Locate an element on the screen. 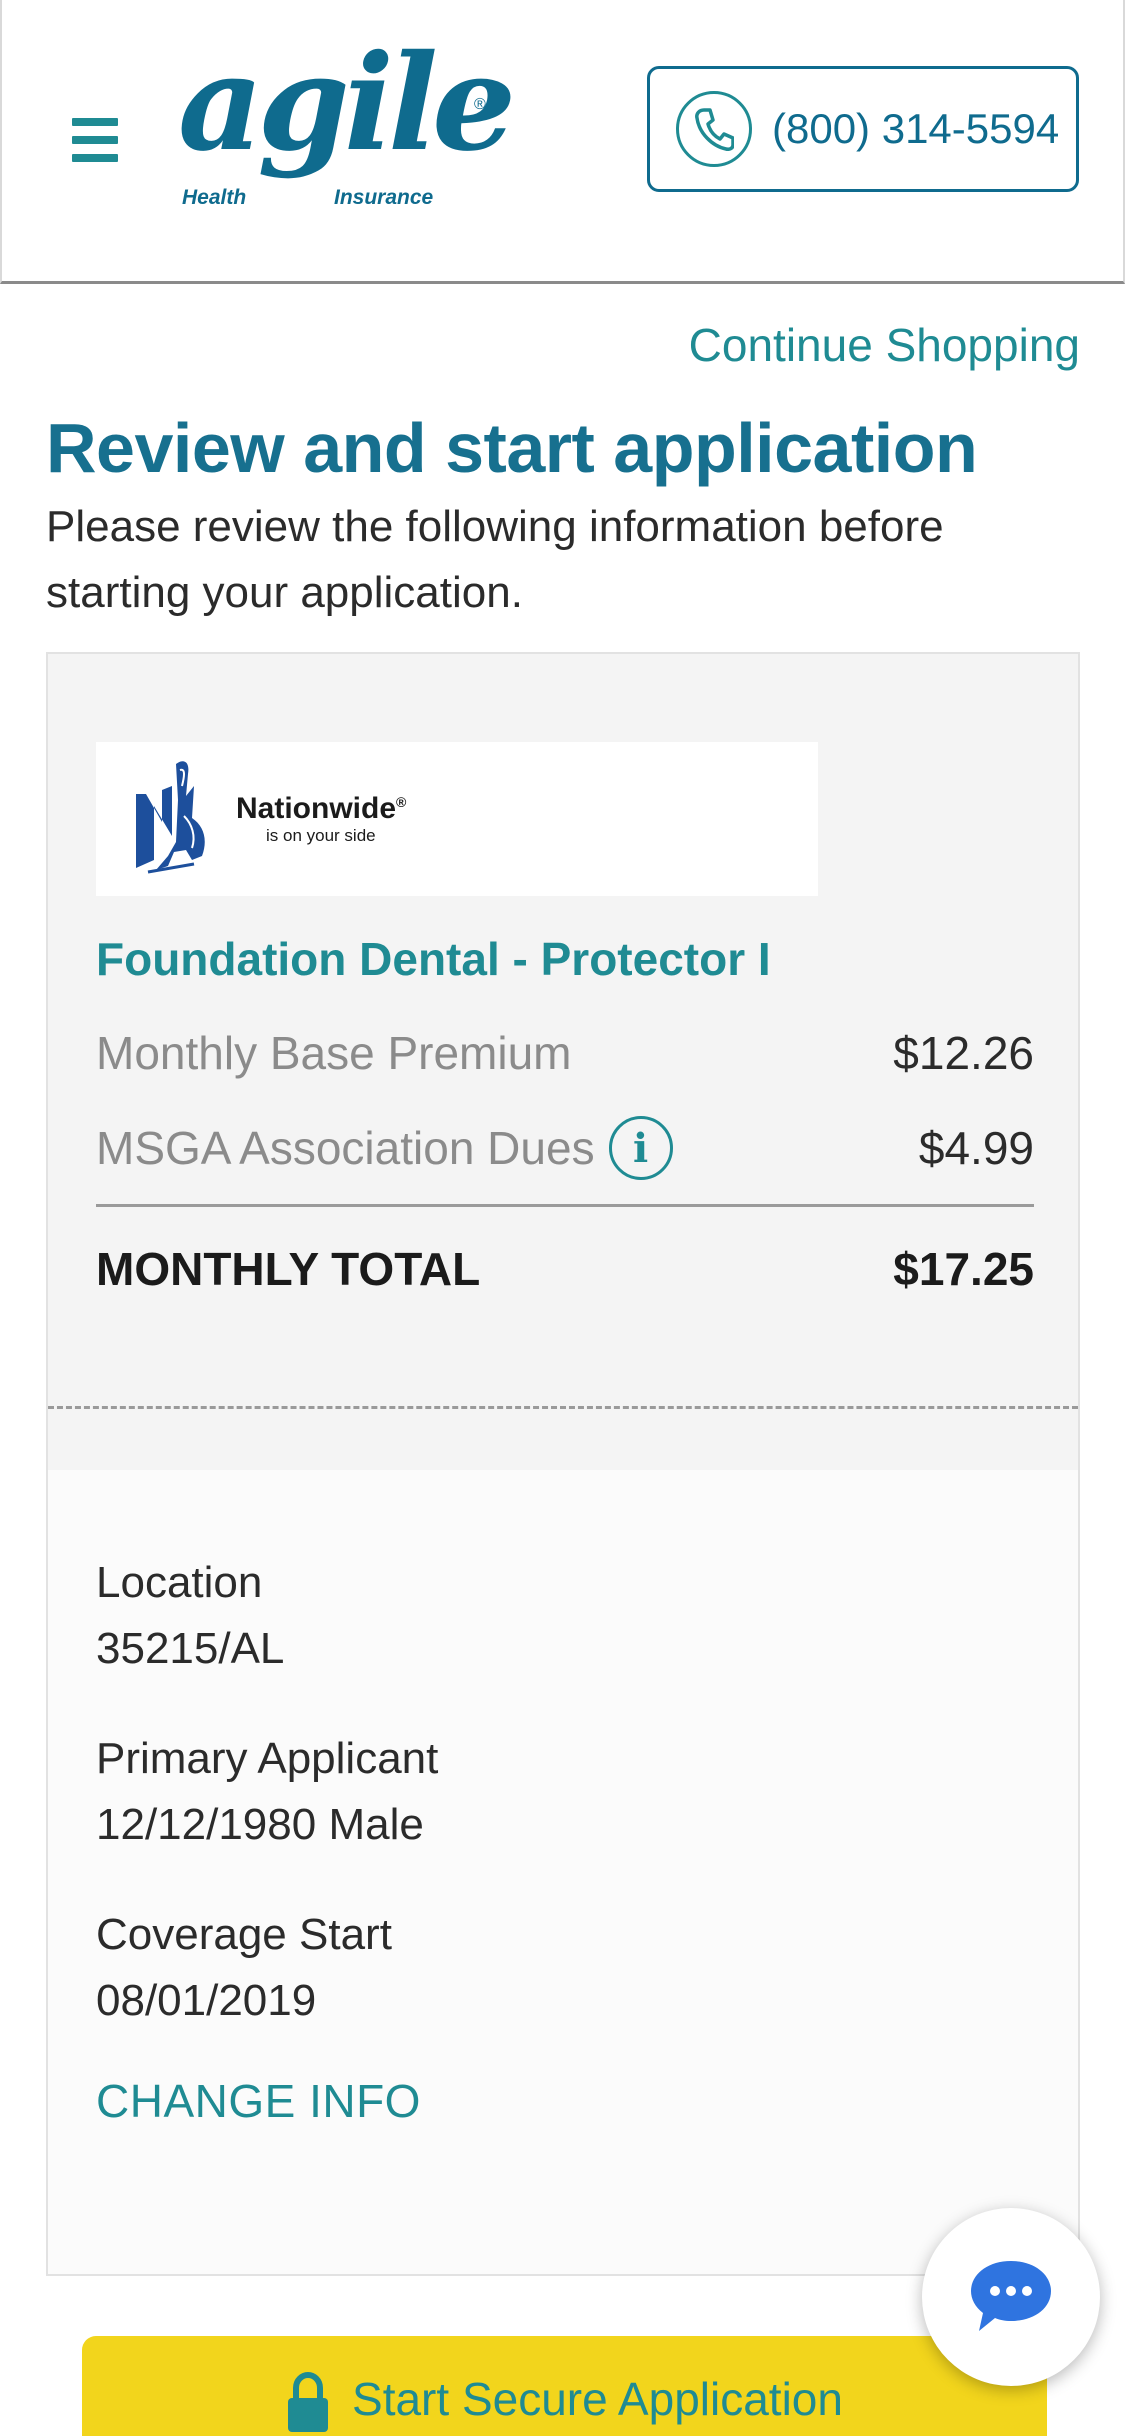  association-dues-value: $4.99 is located at coordinates (976, 1148).